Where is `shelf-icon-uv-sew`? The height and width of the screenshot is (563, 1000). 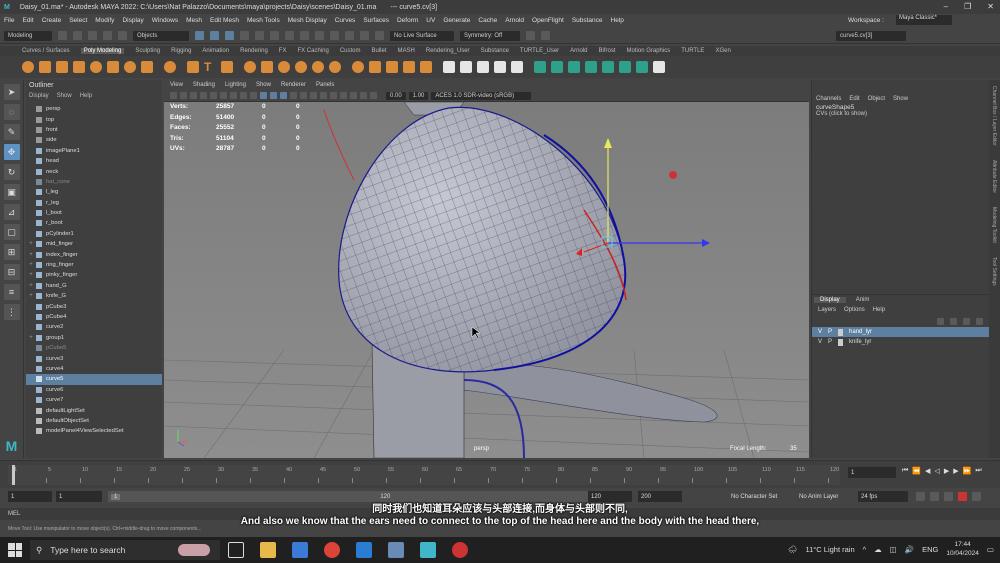
shelf-icon-uv-sew is located at coordinates (659, 67).